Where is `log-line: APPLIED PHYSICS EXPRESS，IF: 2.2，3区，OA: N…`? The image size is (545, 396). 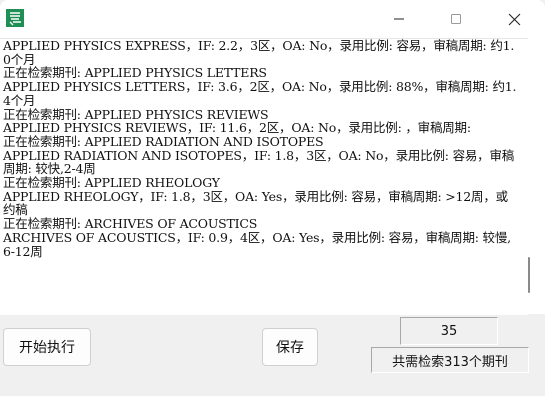 log-line: APPLIED PHYSICS EXPRESS，IF: 2.2，3区，OA: N… is located at coordinates (259, 52).